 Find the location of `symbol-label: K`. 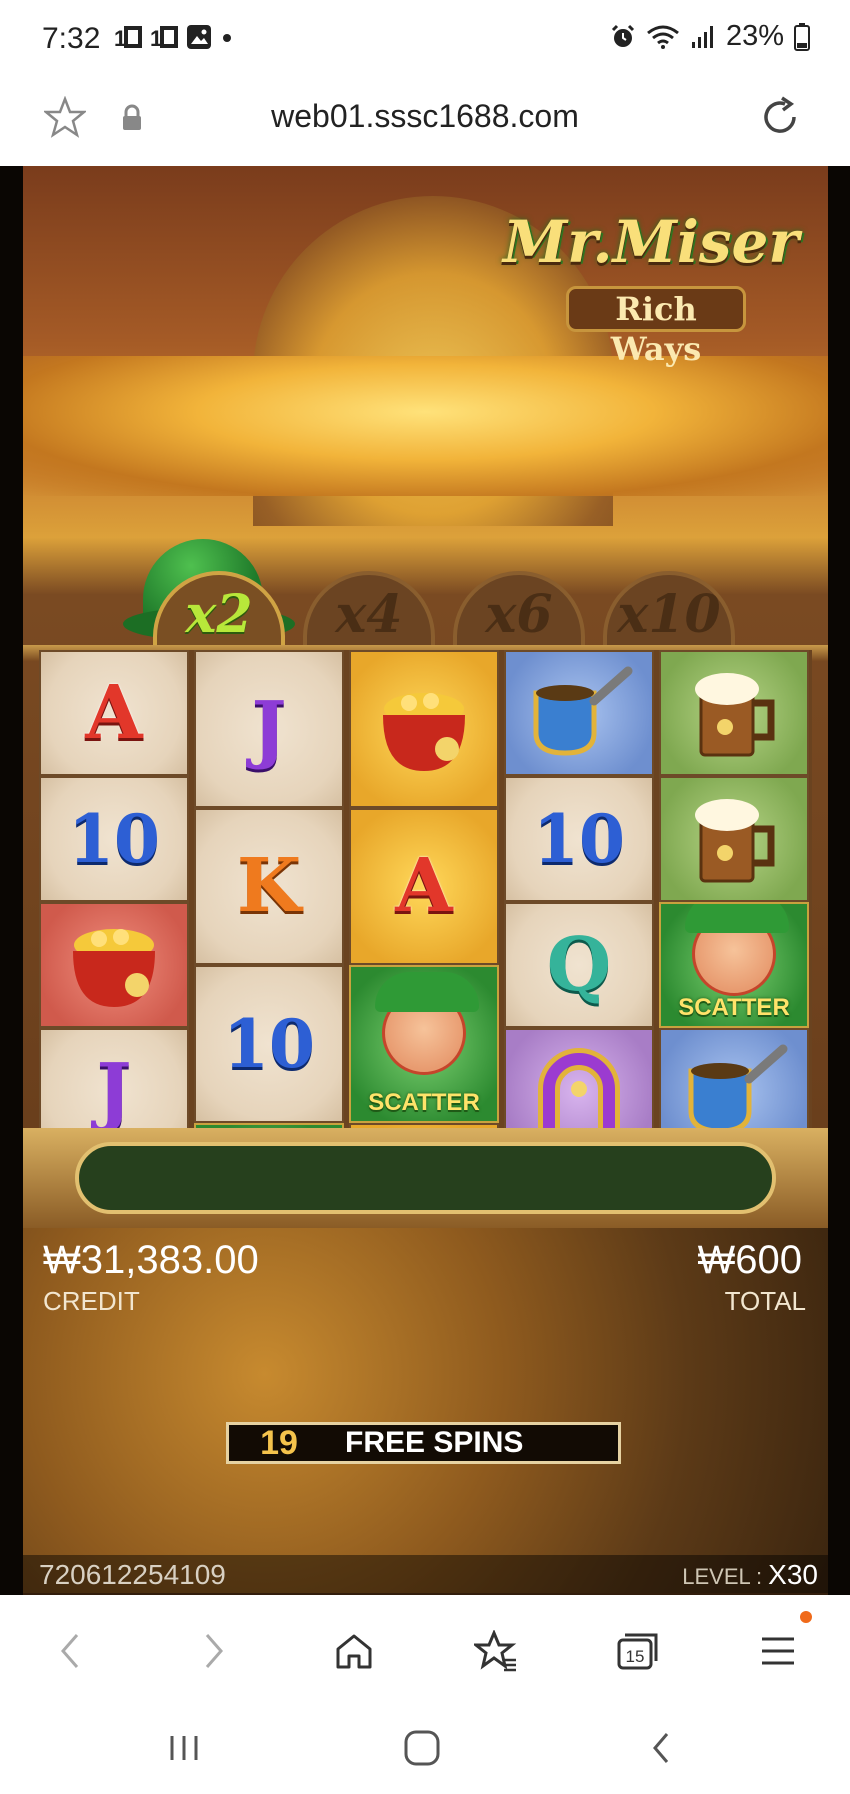

symbol-label: K is located at coordinates (269, 886).